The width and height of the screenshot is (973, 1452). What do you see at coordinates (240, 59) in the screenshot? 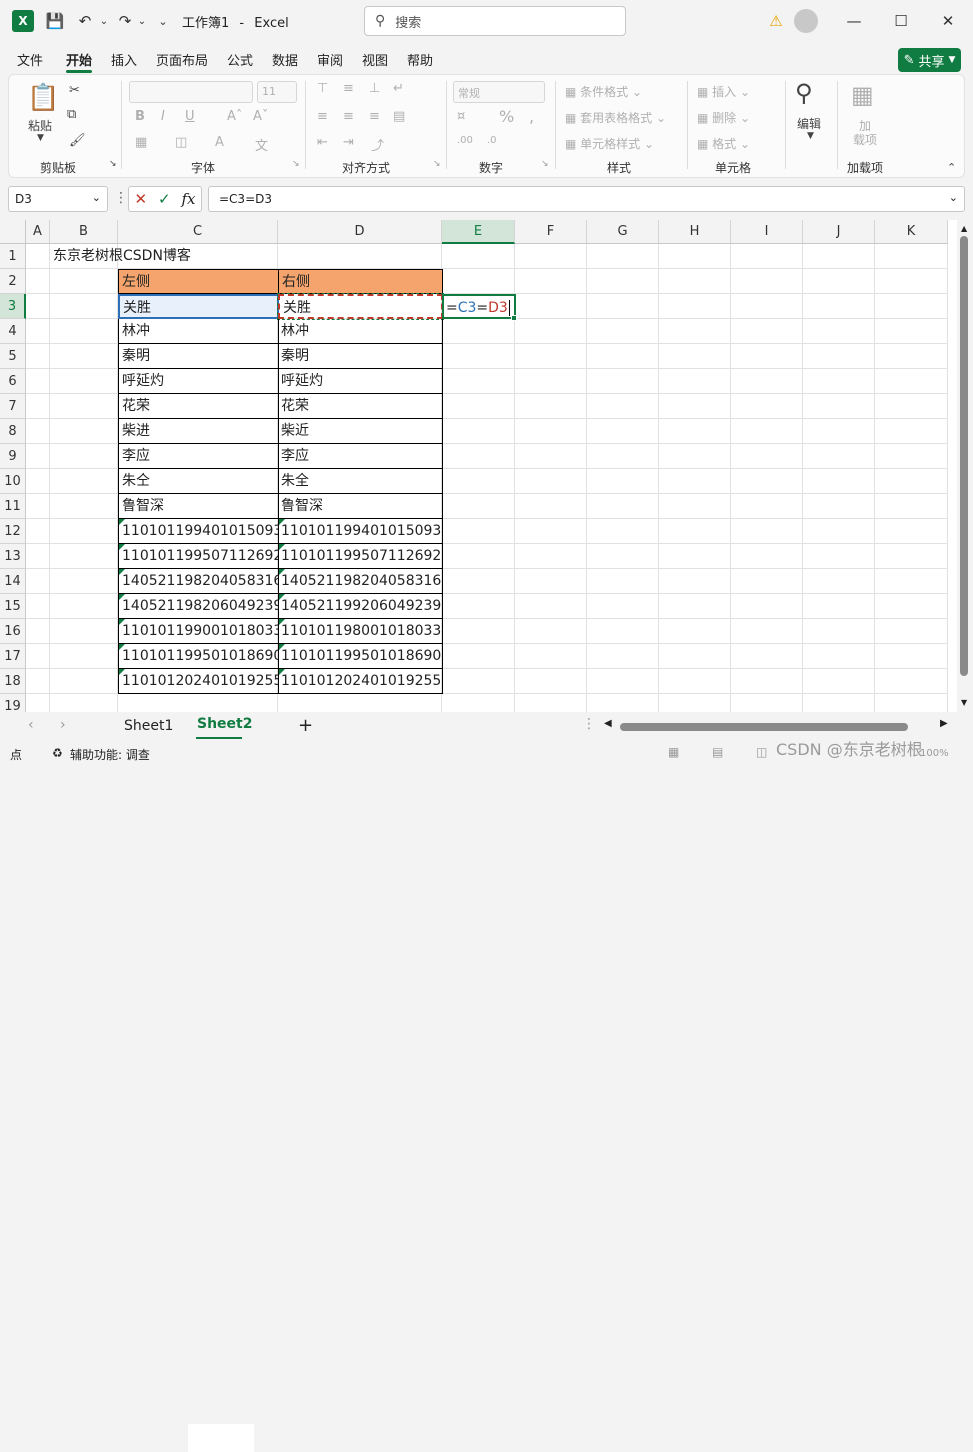
I see `tab-formulas: 公式` at bounding box center [240, 59].